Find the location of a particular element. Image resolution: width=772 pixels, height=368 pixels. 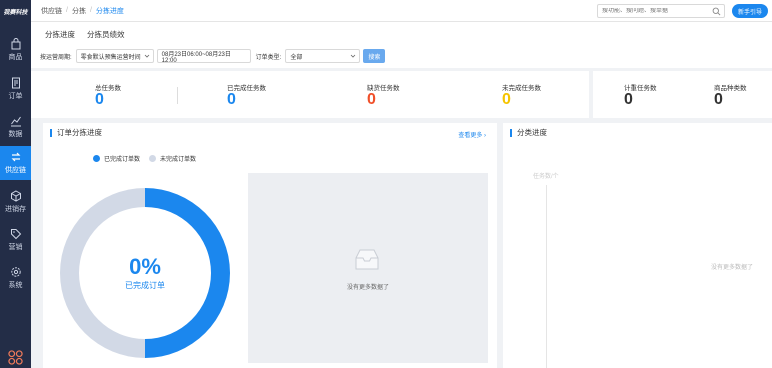

period-select: 零食默认预售运营时间 is located at coordinates (114, 56).